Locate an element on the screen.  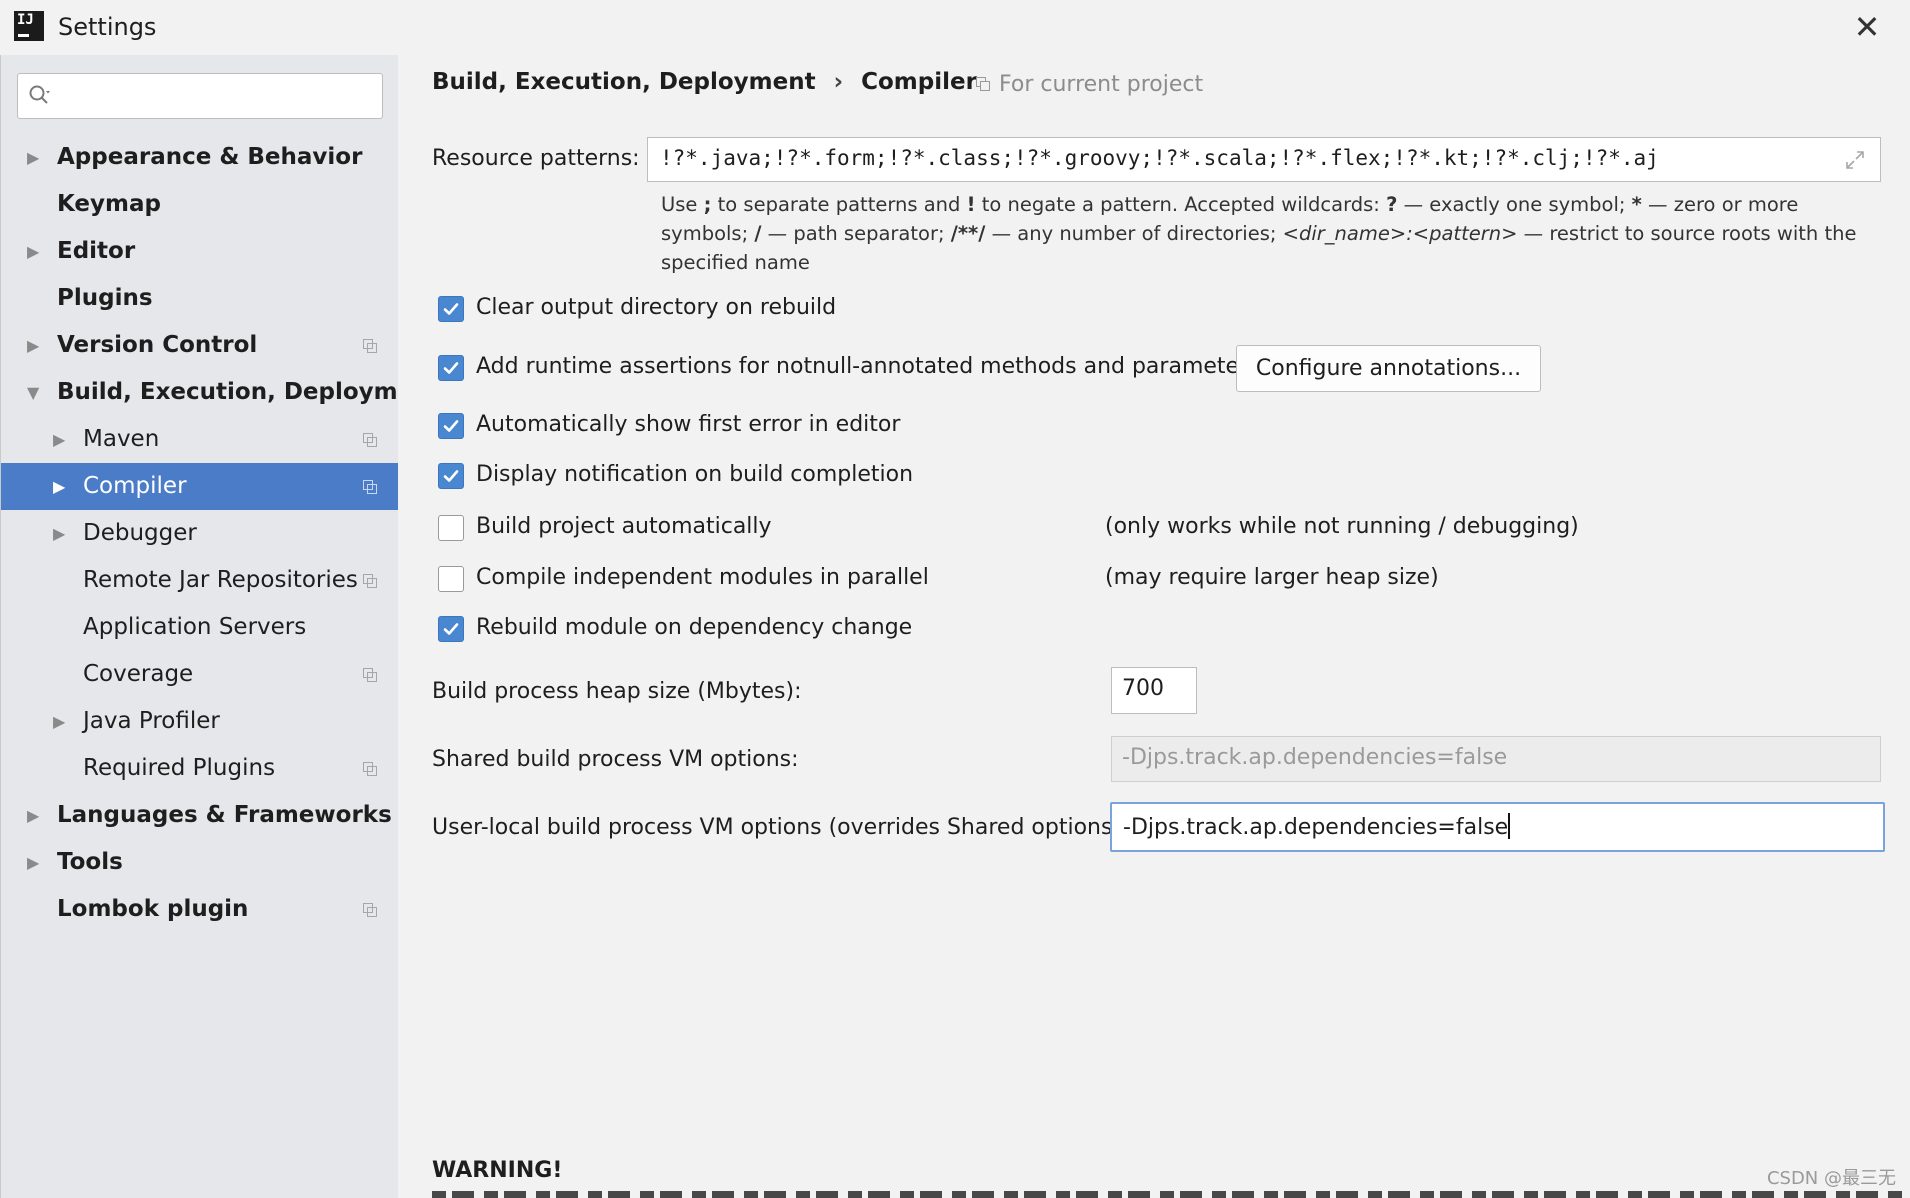
heap-size-input: 700 is located at coordinates (1154, 690).